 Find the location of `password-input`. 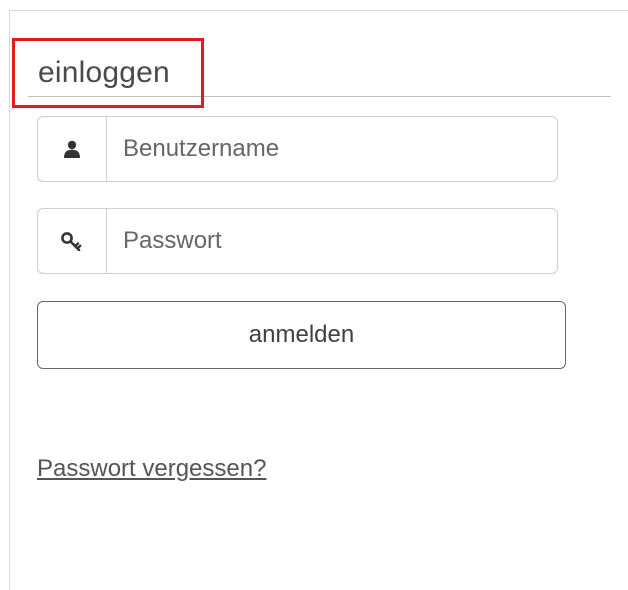

password-input is located at coordinates (332, 241).